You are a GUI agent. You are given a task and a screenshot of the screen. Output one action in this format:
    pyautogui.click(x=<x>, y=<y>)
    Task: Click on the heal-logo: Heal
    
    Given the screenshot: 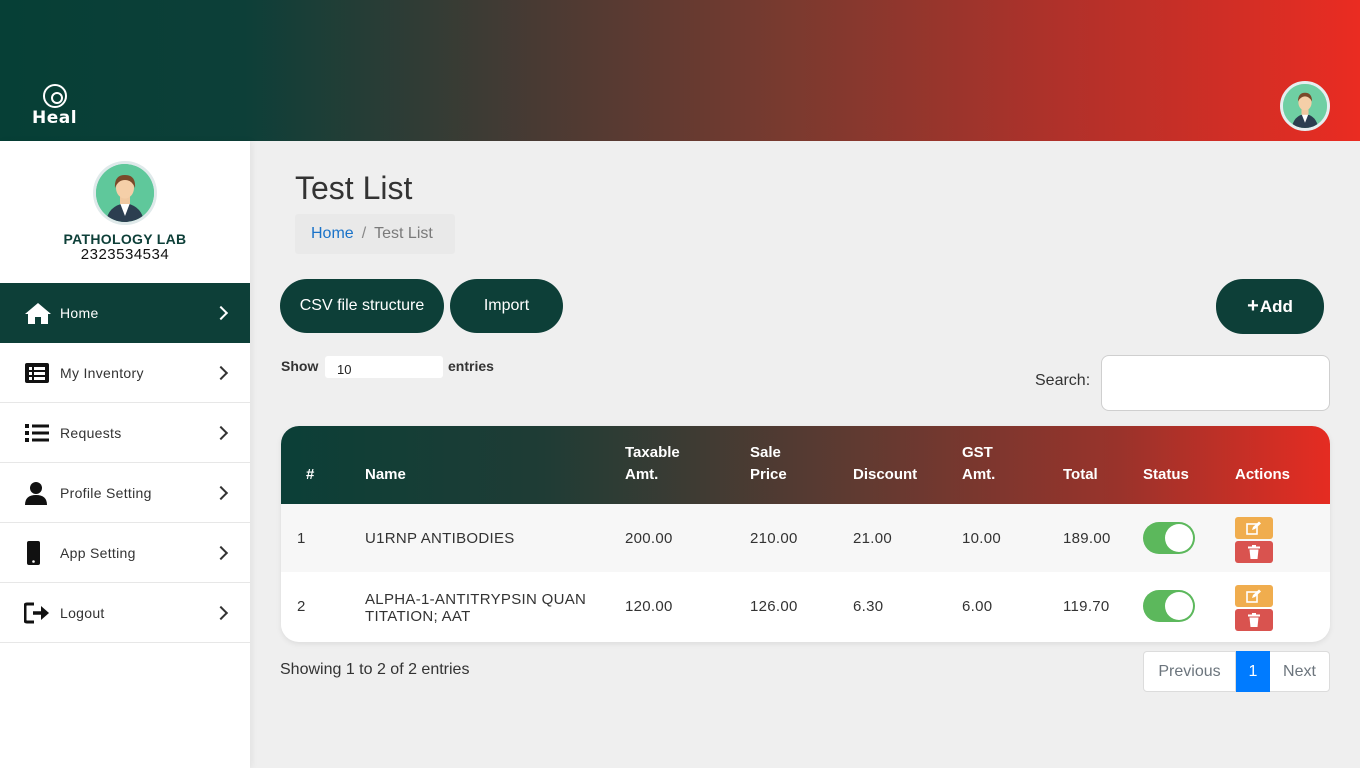 What is the action you would take?
    pyautogui.click(x=56, y=106)
    